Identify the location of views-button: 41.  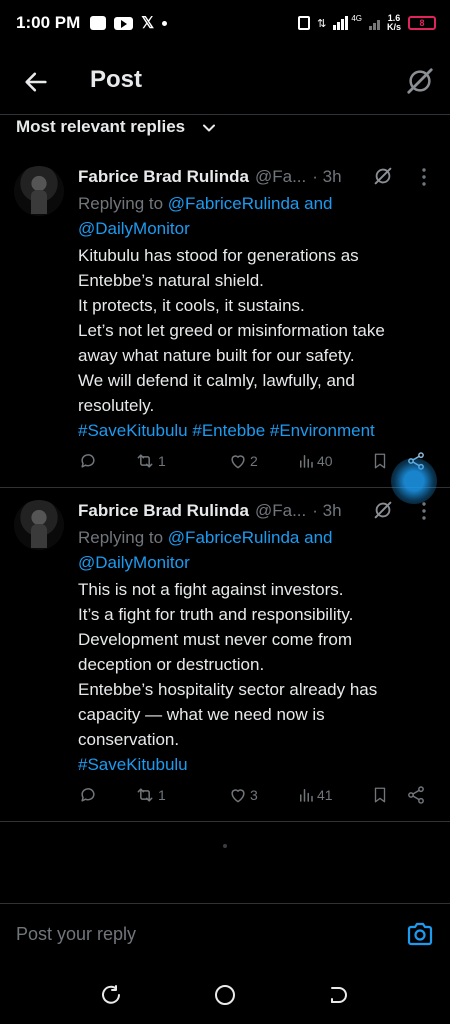
(315, 795).